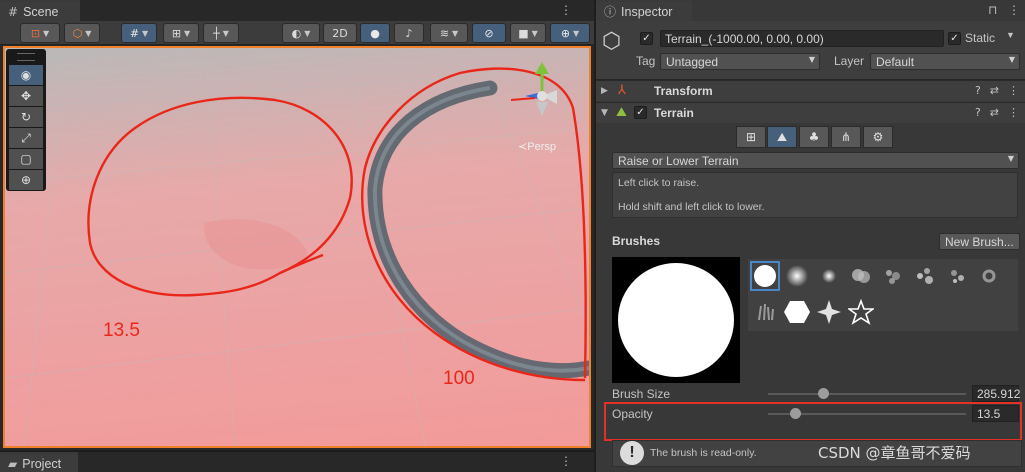 The height and width of the screenshot is (472, 1025). I want to click on brush-preview, so click(676, 320).